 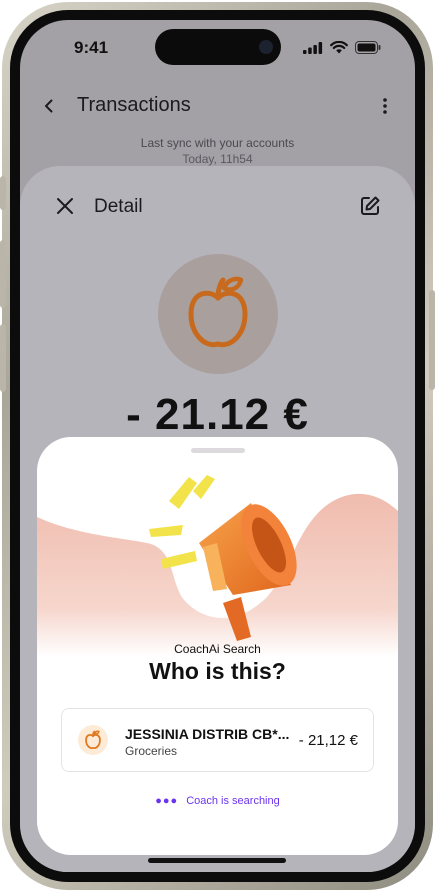 What do you see at coordinates (217, 649) in the screenshot?
I see `coach-subtitle: CoachAi Search` at bounding box center [217, 649].